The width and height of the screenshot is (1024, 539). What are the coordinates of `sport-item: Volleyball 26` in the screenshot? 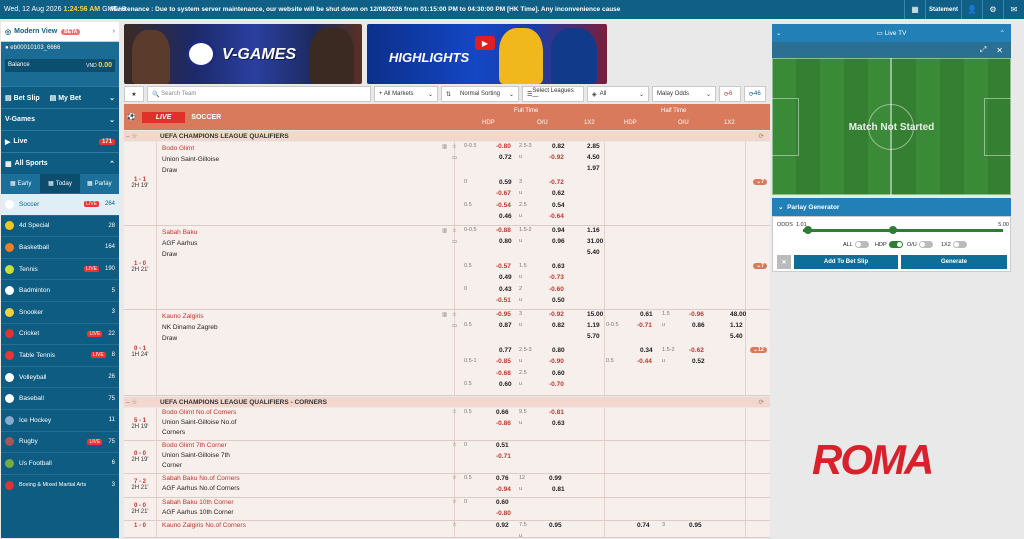 It's located at (60, 376).